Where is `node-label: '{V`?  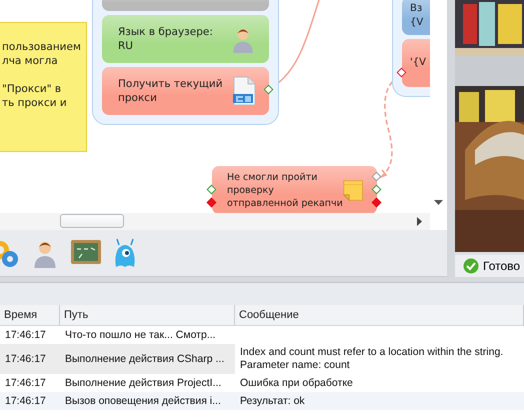 node-label: '{V is located at coordinates (418, 63).